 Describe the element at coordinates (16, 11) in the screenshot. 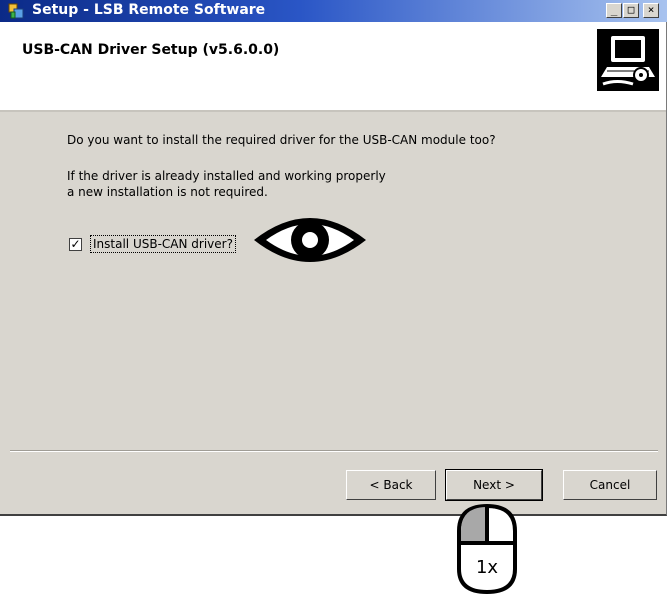

I see `setup-app-icon` at that location.